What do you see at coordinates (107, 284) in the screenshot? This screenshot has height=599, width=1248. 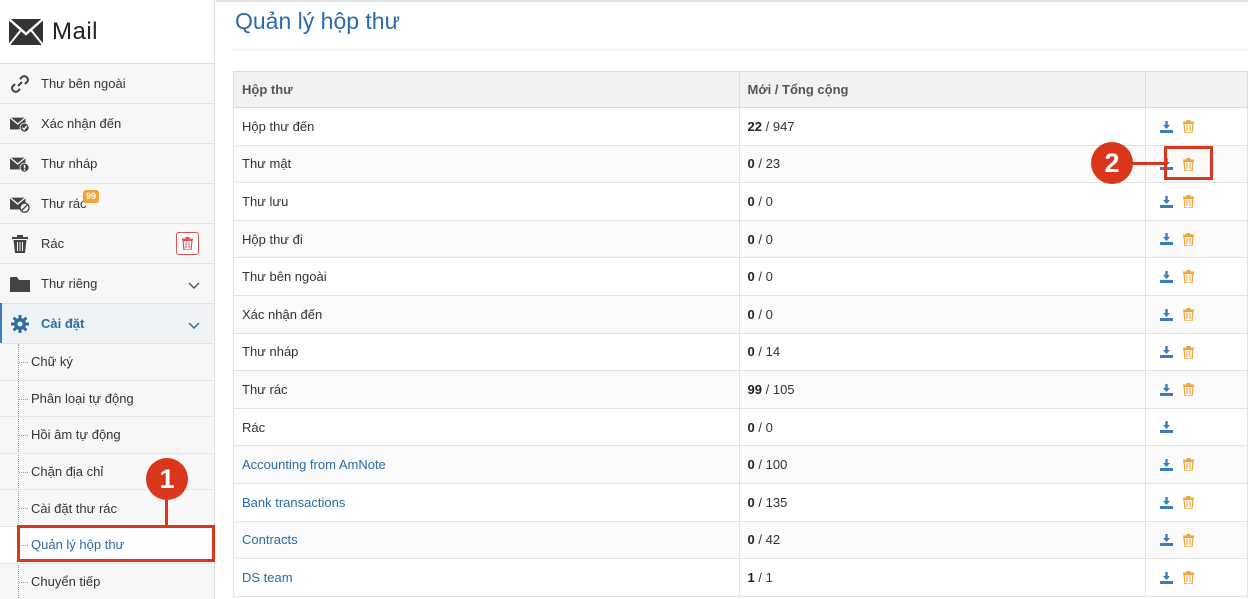 I see `sidebar-item-private-mail: Thư riêng` at bounding box center [107, 284].